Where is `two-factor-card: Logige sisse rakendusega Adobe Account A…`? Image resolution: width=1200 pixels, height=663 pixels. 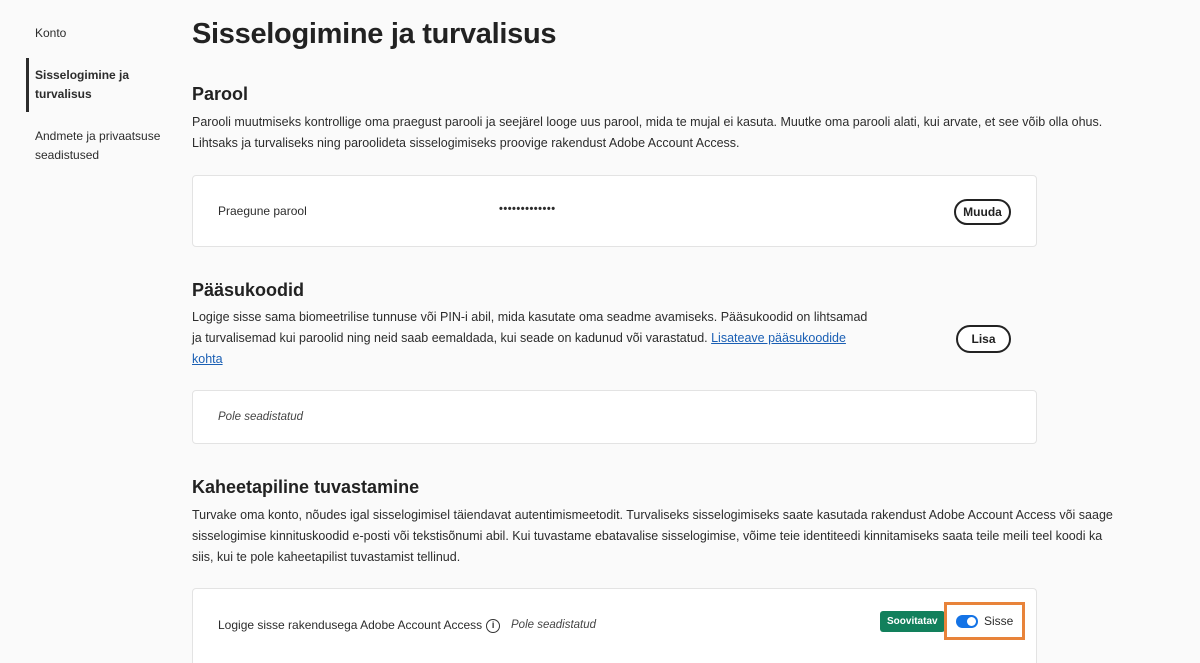 two-factor-card: Logige sisse rakendusega Adobe Account A… is located at coordinates (614, 625).